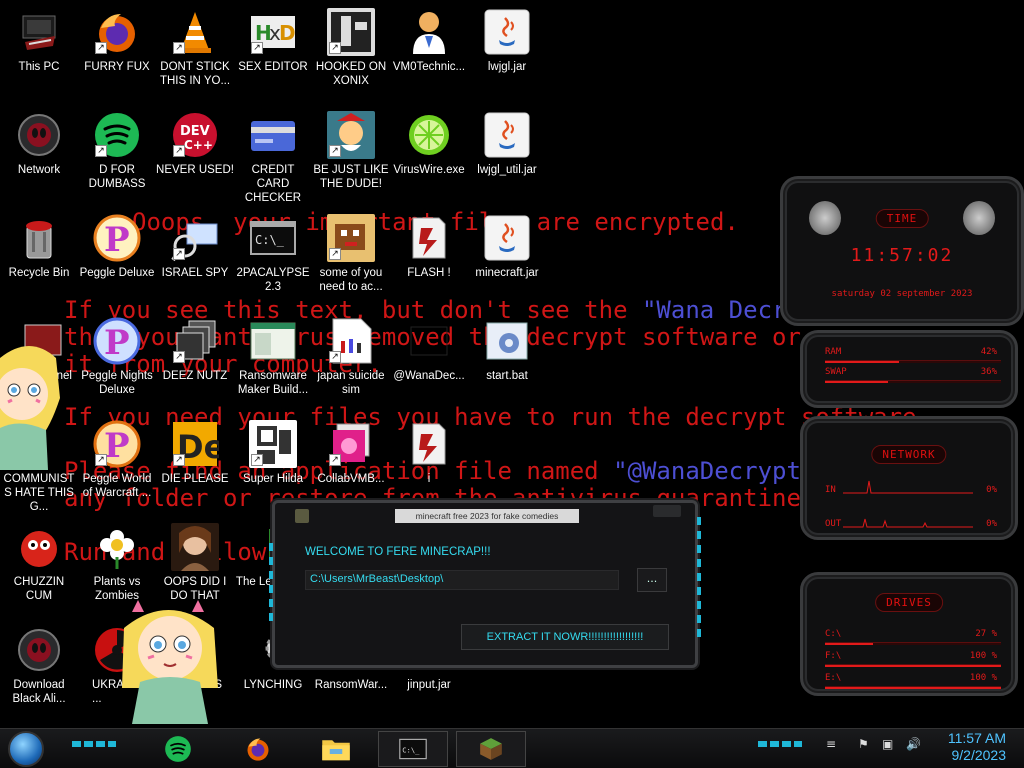  I want to click on desktop-icon-die-please: De ↗ DIE PLEASE, so click(195, 464).